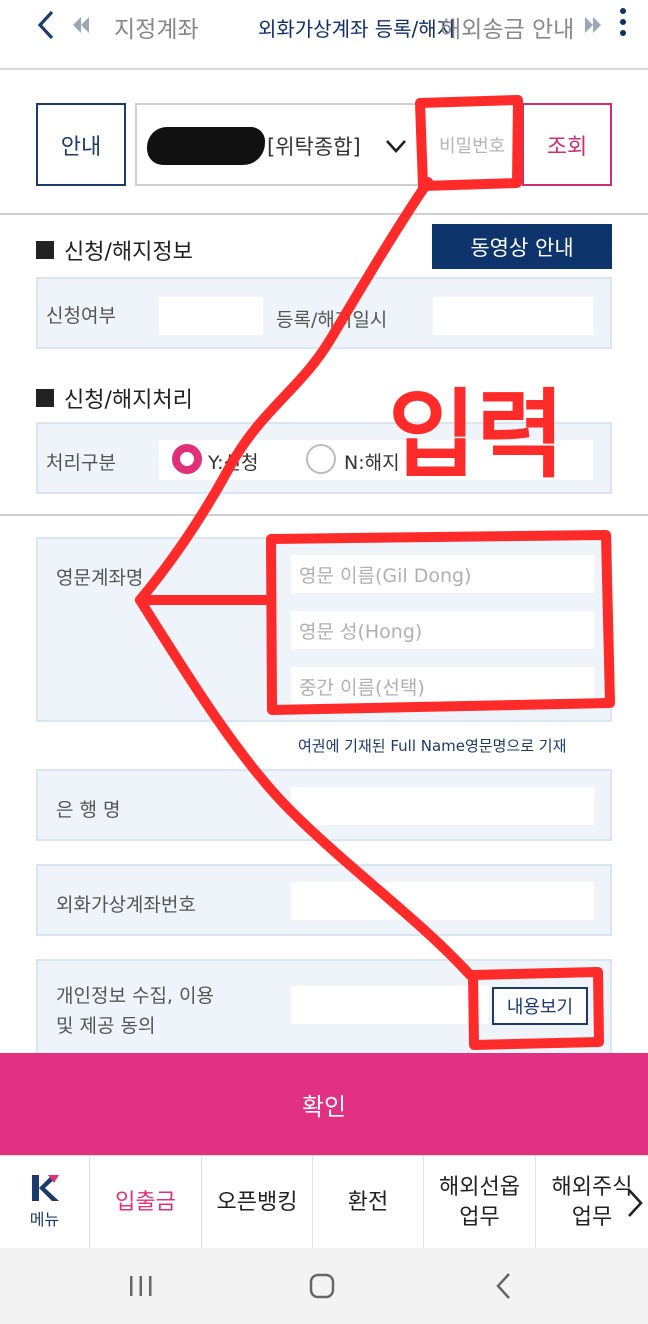 This screenshot has height=1324, width=648. What do you see at coordinates (442, 574) in the screenshot?
I see `first-name-input: 영문 이름(Gil Dong)` at bounding box center [442, 574].